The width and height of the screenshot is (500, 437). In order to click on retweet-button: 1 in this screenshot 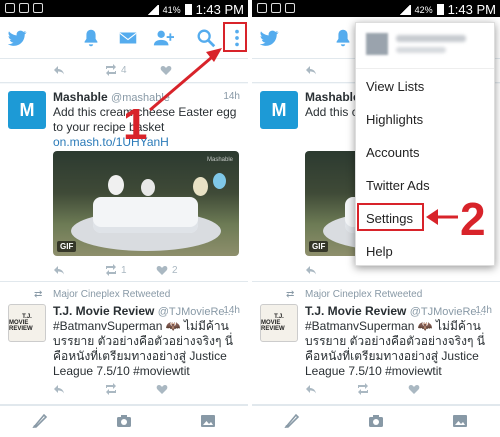, I will do `click(116, 270)`.